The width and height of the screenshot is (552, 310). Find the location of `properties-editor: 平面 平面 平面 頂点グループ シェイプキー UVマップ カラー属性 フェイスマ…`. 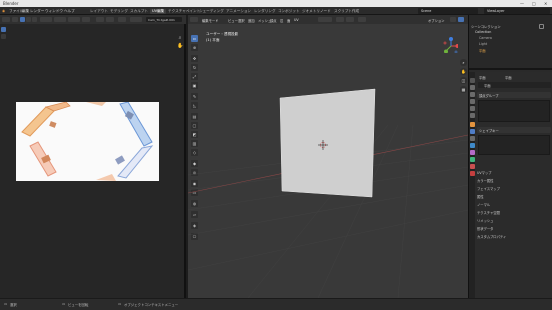

properties-editor: 平面 平面 平面 頂点グループ シェイプキー UVマップ カラー属性 フェイスマ… is located at coordinates (510, 185).